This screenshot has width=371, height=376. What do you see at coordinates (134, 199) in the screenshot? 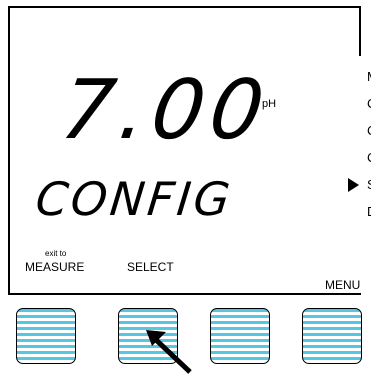
I see `mode-status-text: CONFIG` at bounding box center [134, 199].